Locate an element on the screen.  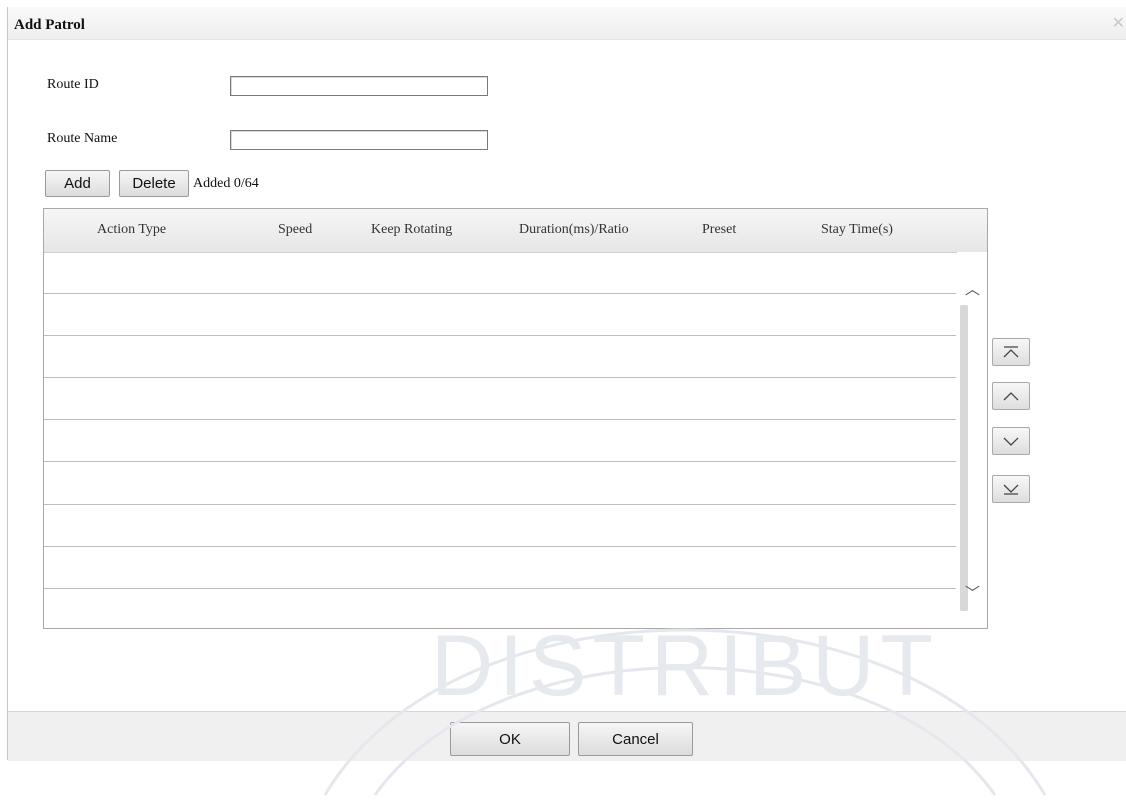
column-speed: Speed is located at coordinates (295, 230).